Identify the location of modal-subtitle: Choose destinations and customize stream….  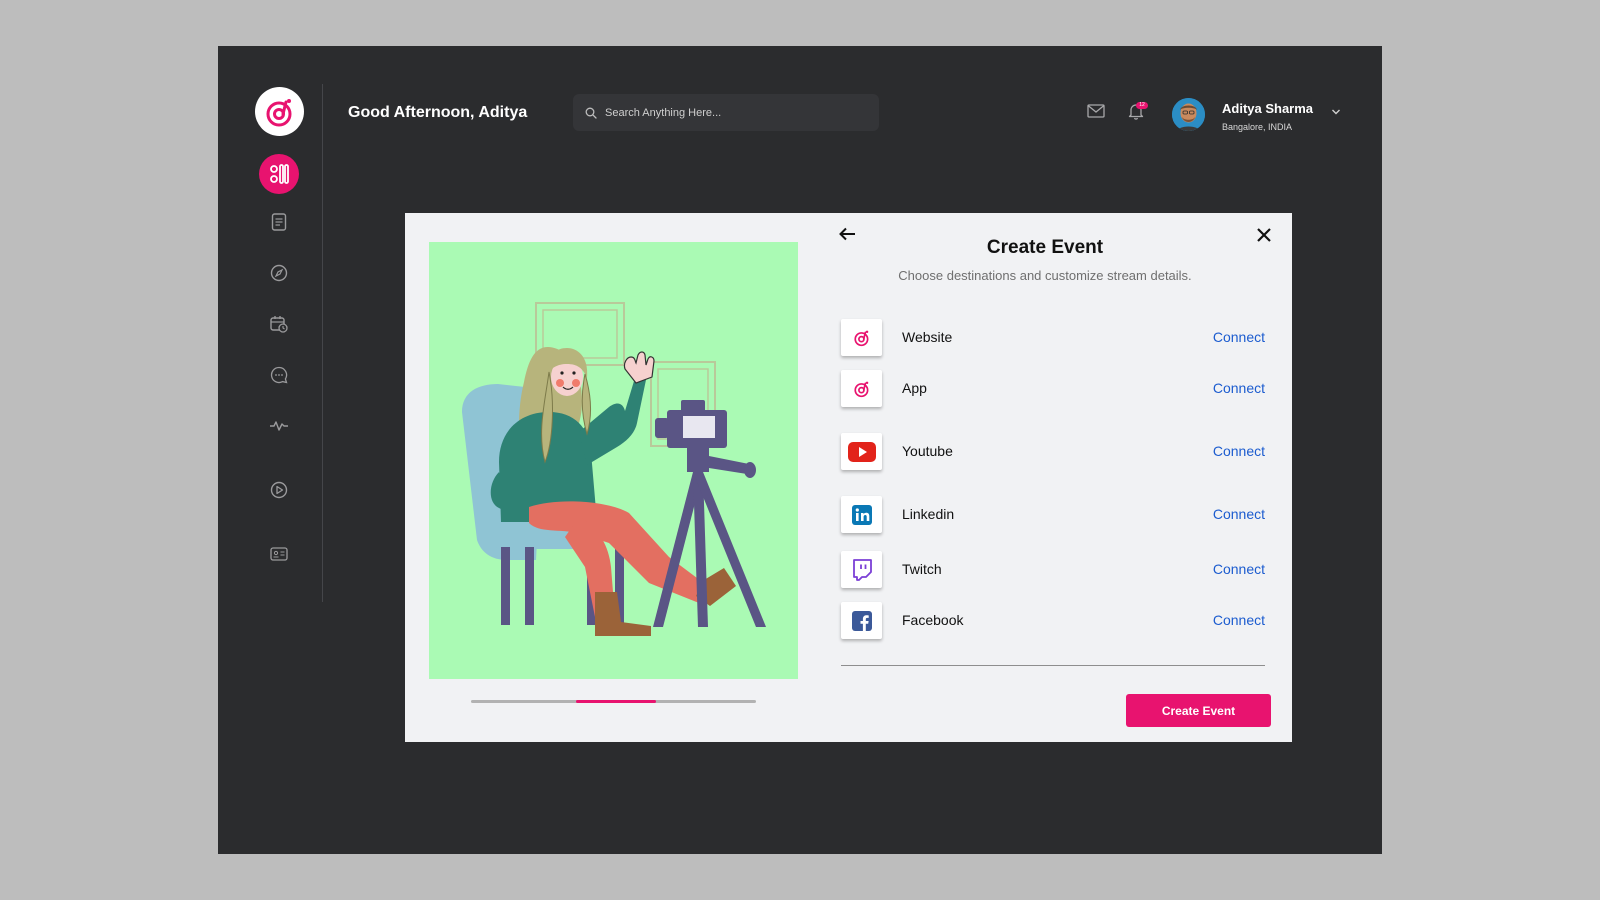
(1045, 275).